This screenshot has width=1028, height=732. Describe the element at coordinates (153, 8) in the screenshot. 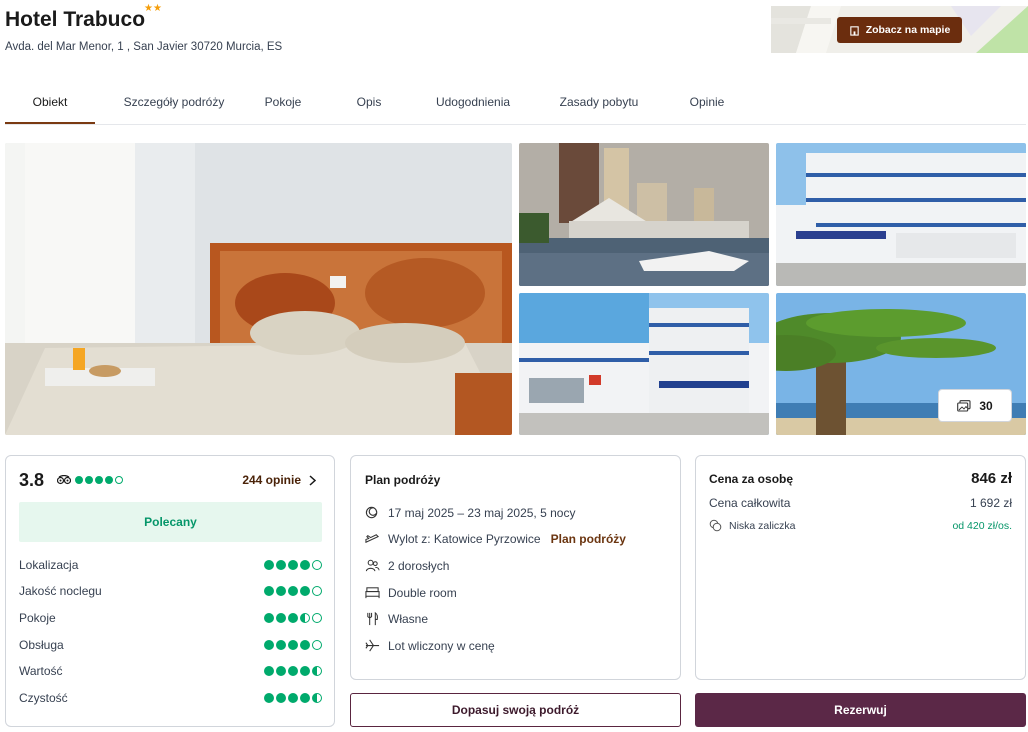

I see `hotel-stars: ★★` at that location.